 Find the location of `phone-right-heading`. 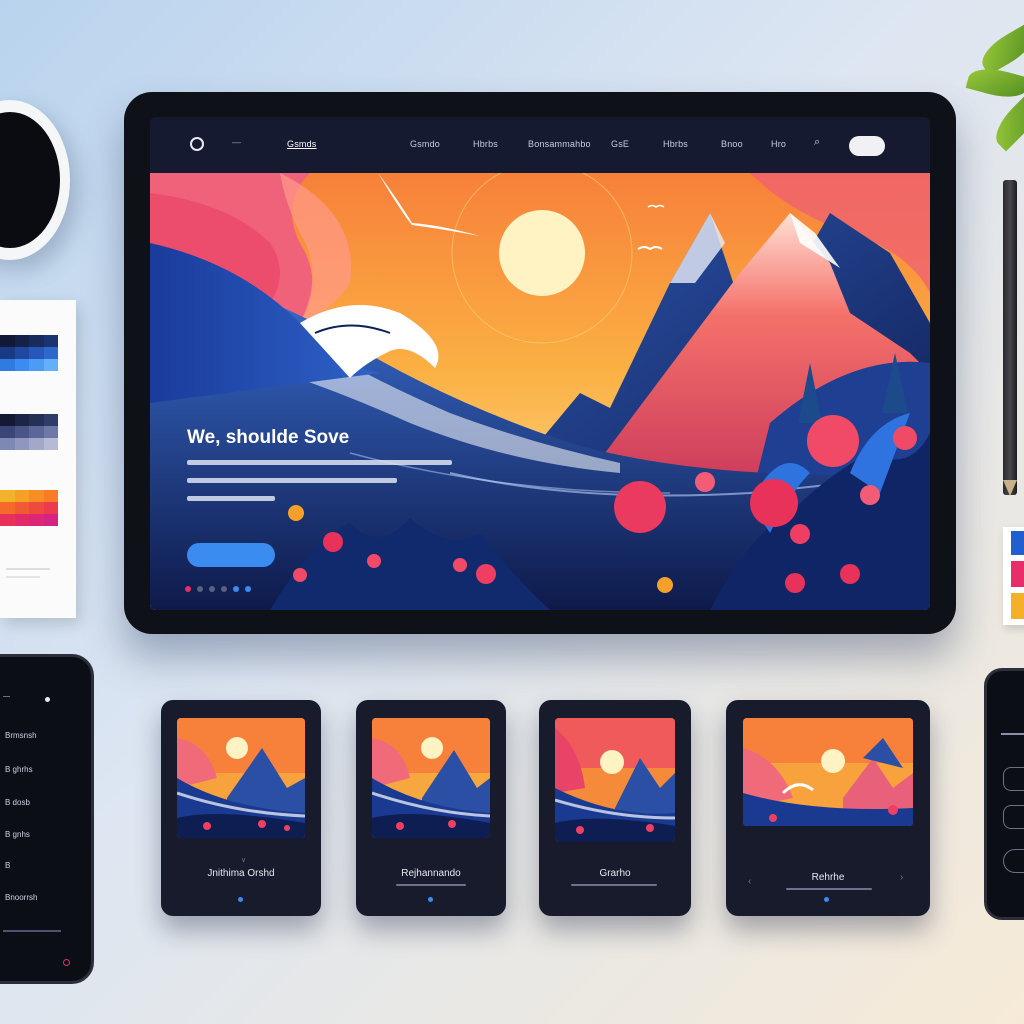

phone-right-heading is located at coordinates (1012, 734).